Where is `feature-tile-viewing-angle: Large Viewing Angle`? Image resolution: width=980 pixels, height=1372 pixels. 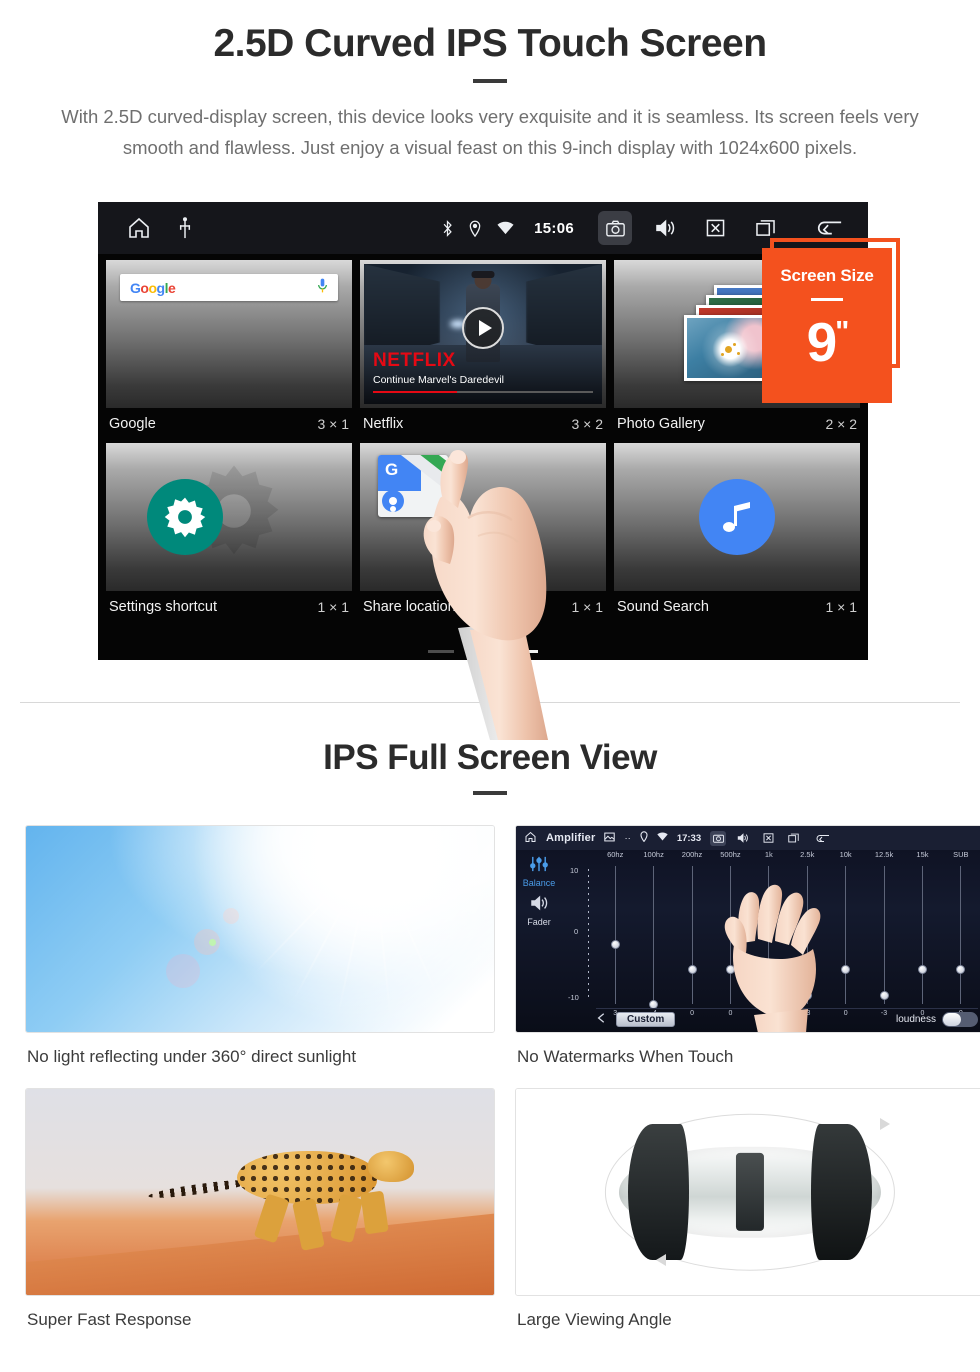 feature-tile-viewing-angle: Large Viewing Angle is located at coordinates (735, 1209).